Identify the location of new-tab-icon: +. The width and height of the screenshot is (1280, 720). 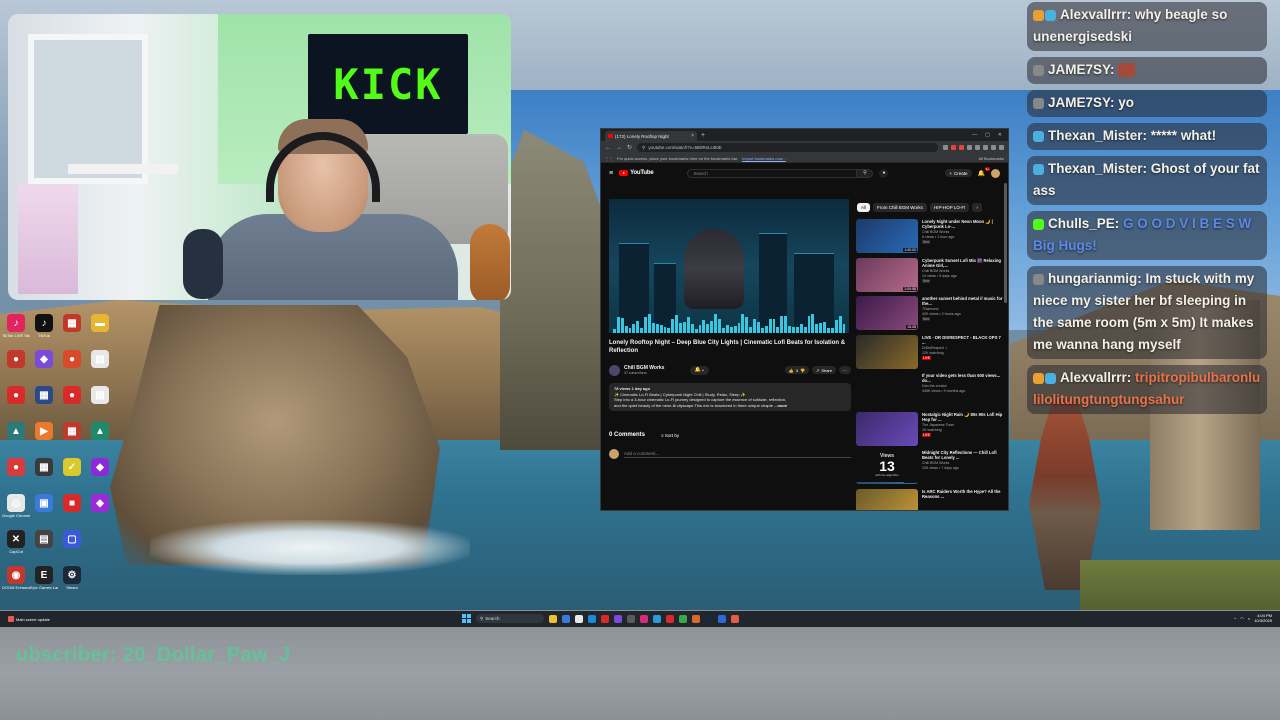
(703, 135).